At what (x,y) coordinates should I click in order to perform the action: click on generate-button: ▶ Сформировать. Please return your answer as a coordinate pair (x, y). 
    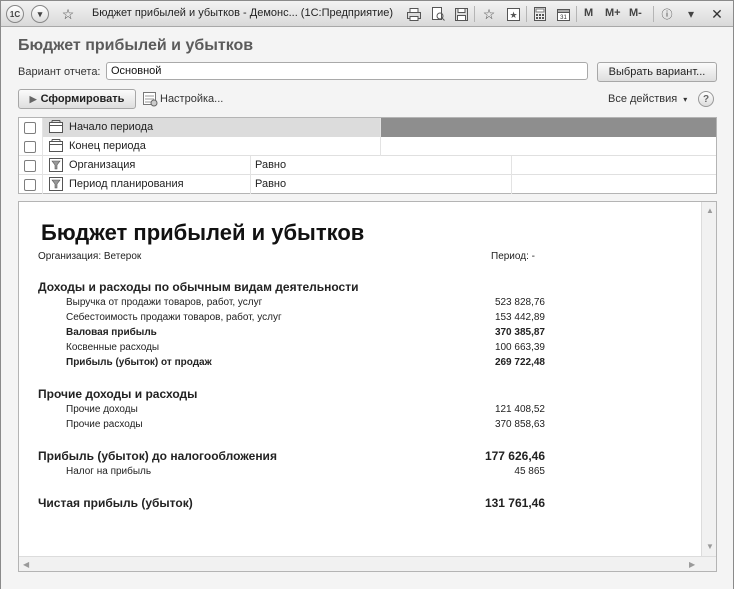
    Looking at the image, I should click on (77, 99).